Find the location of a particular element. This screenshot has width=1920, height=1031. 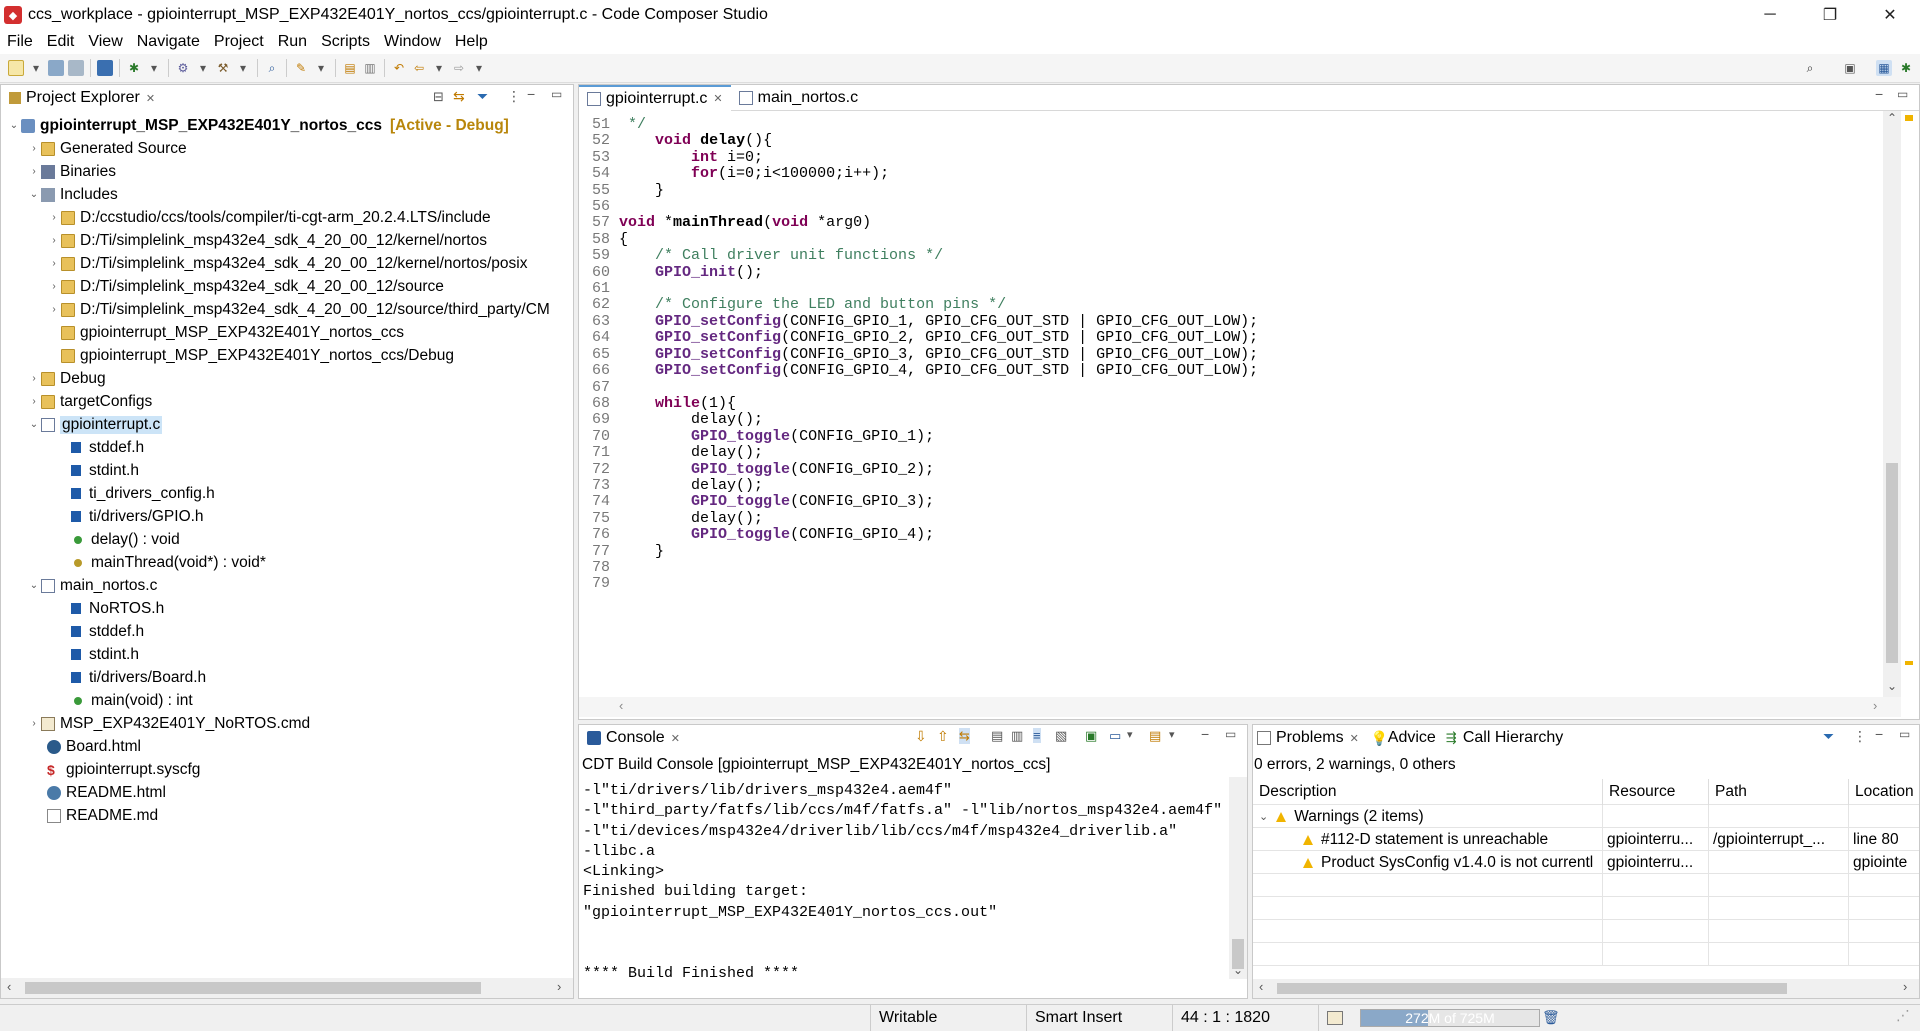

tree-item-include-path: gpiointerrupt_MSP_EXP432E401Y_nortos_ccs is located at coordinates (232, 332).